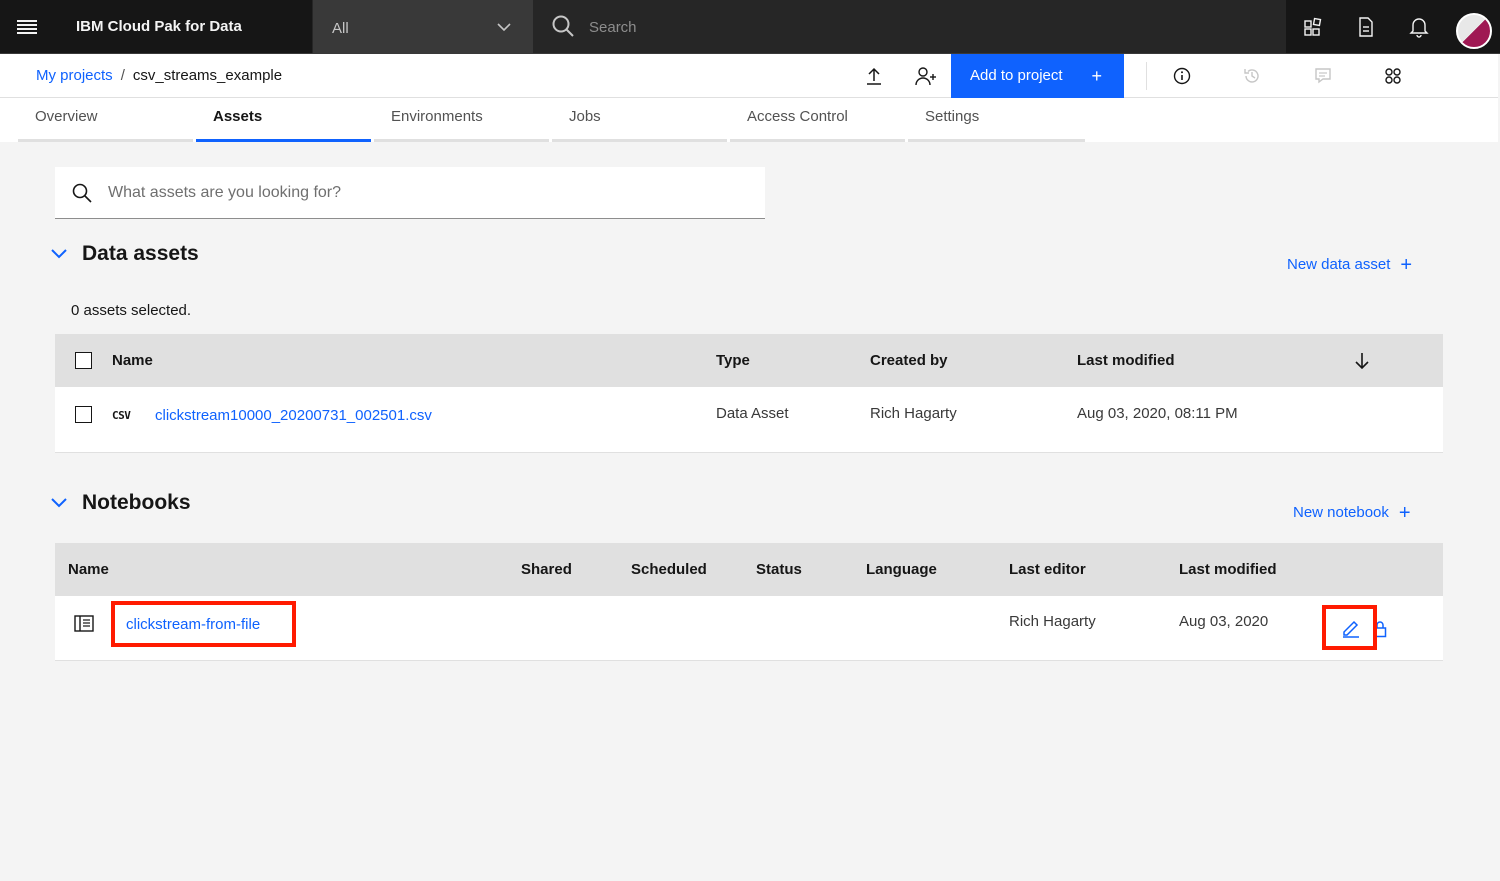  What do you see at coordinates (461, 120) in the screenshot?
I see `tab-environments: Environments` at bounding box center [461, 120].